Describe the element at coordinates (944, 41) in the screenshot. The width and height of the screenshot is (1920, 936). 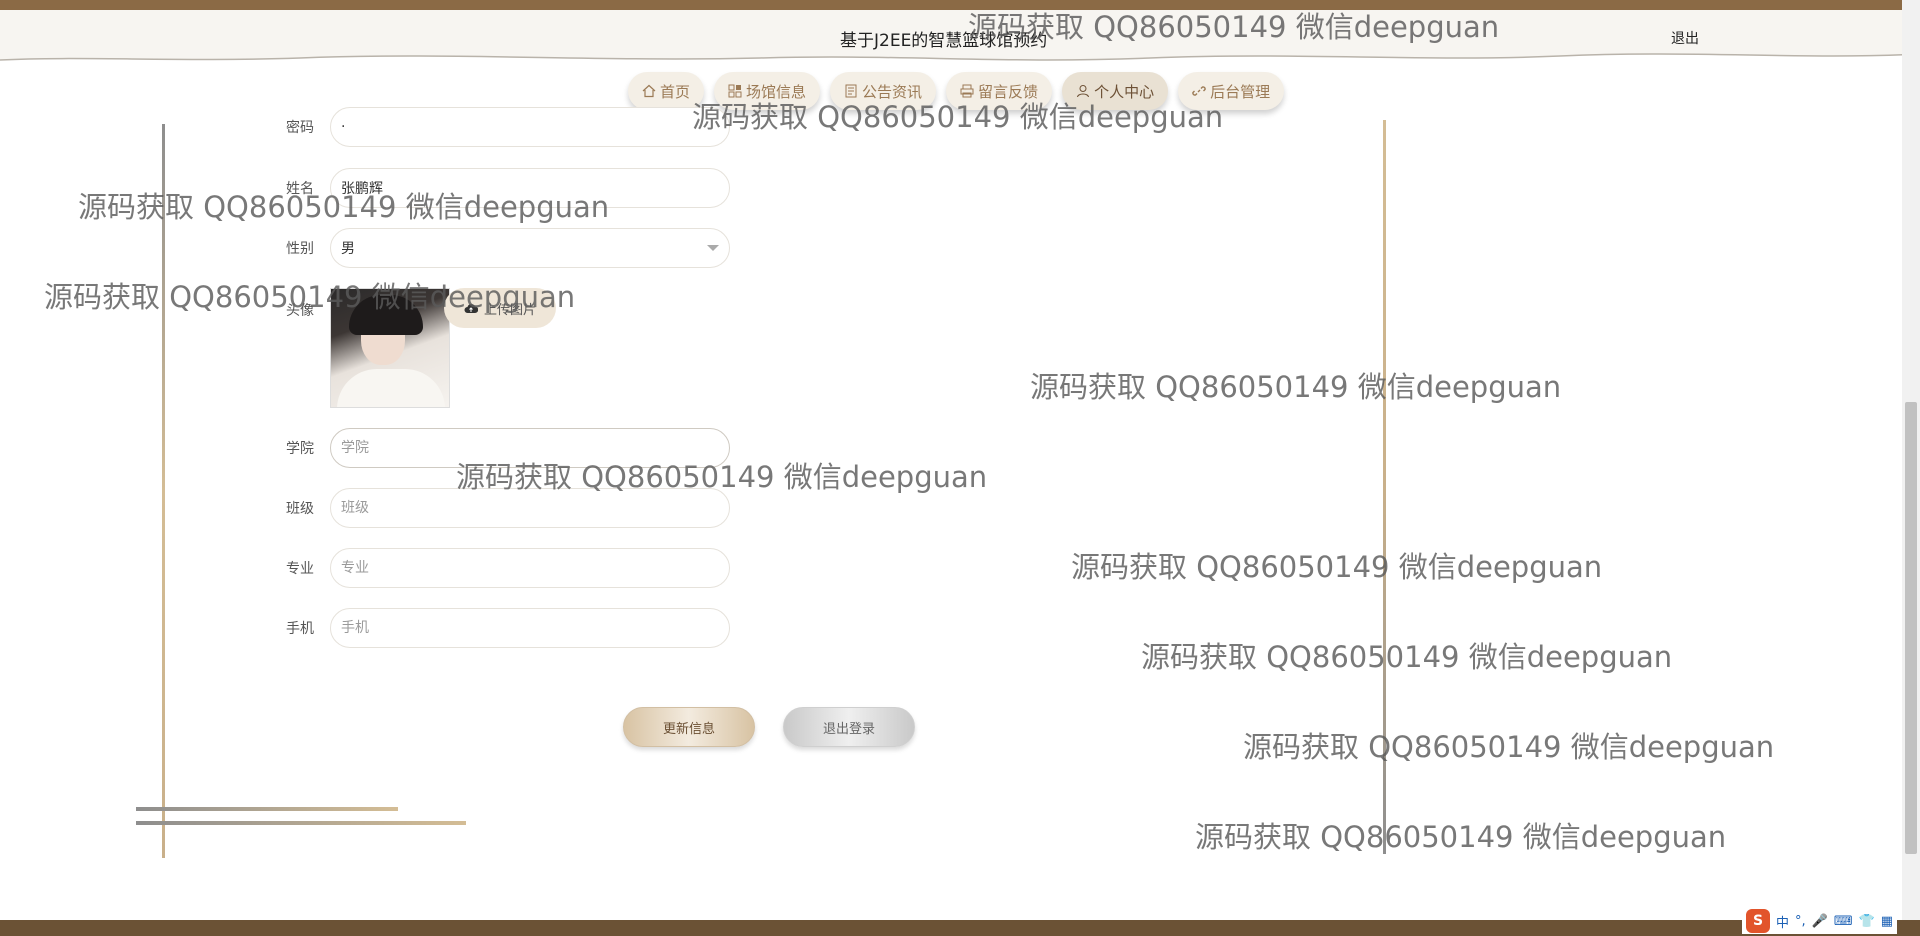
I see `site-title: 基于J2EE的智慧篮球馆预约` at that location.